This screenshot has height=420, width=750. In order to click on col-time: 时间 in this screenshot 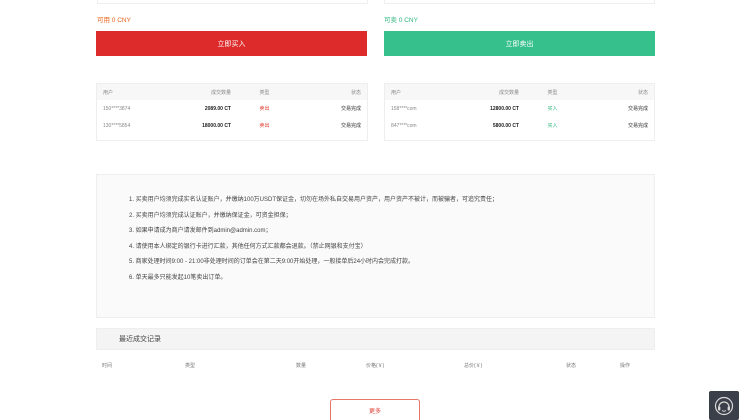, I will do `click(107, 366)`.